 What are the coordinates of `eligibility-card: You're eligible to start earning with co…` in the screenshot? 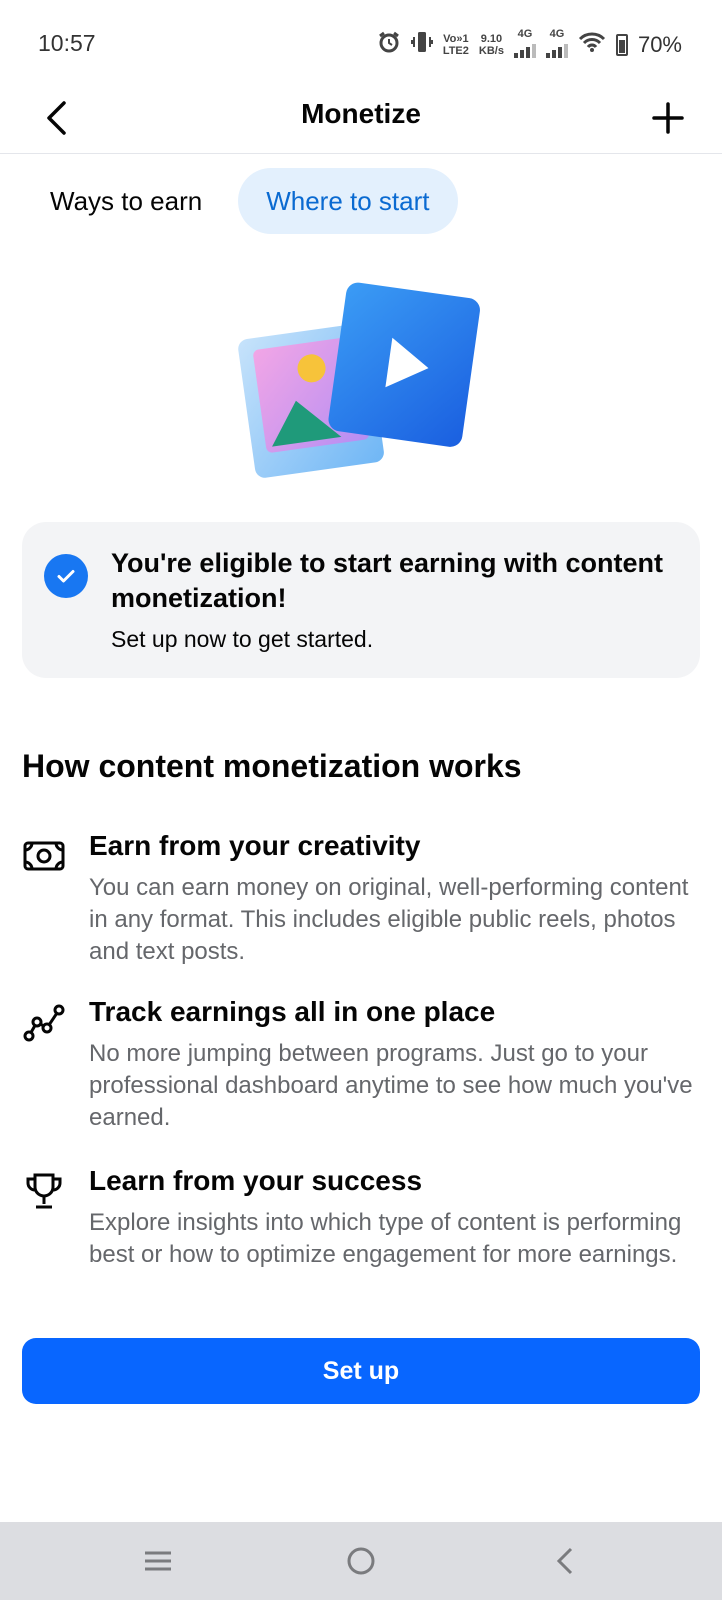 It's located at (361, 600).